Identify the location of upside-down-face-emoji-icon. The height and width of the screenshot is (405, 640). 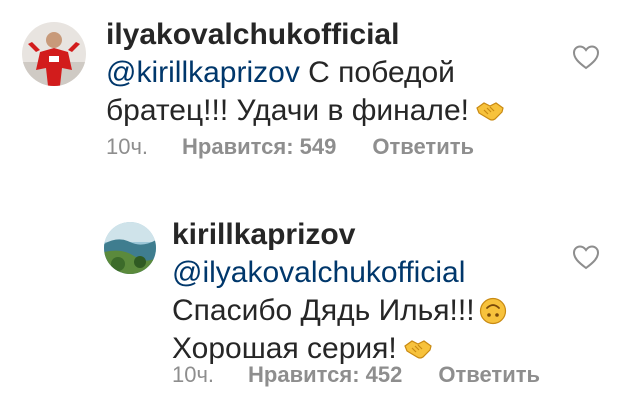
(493, 311).